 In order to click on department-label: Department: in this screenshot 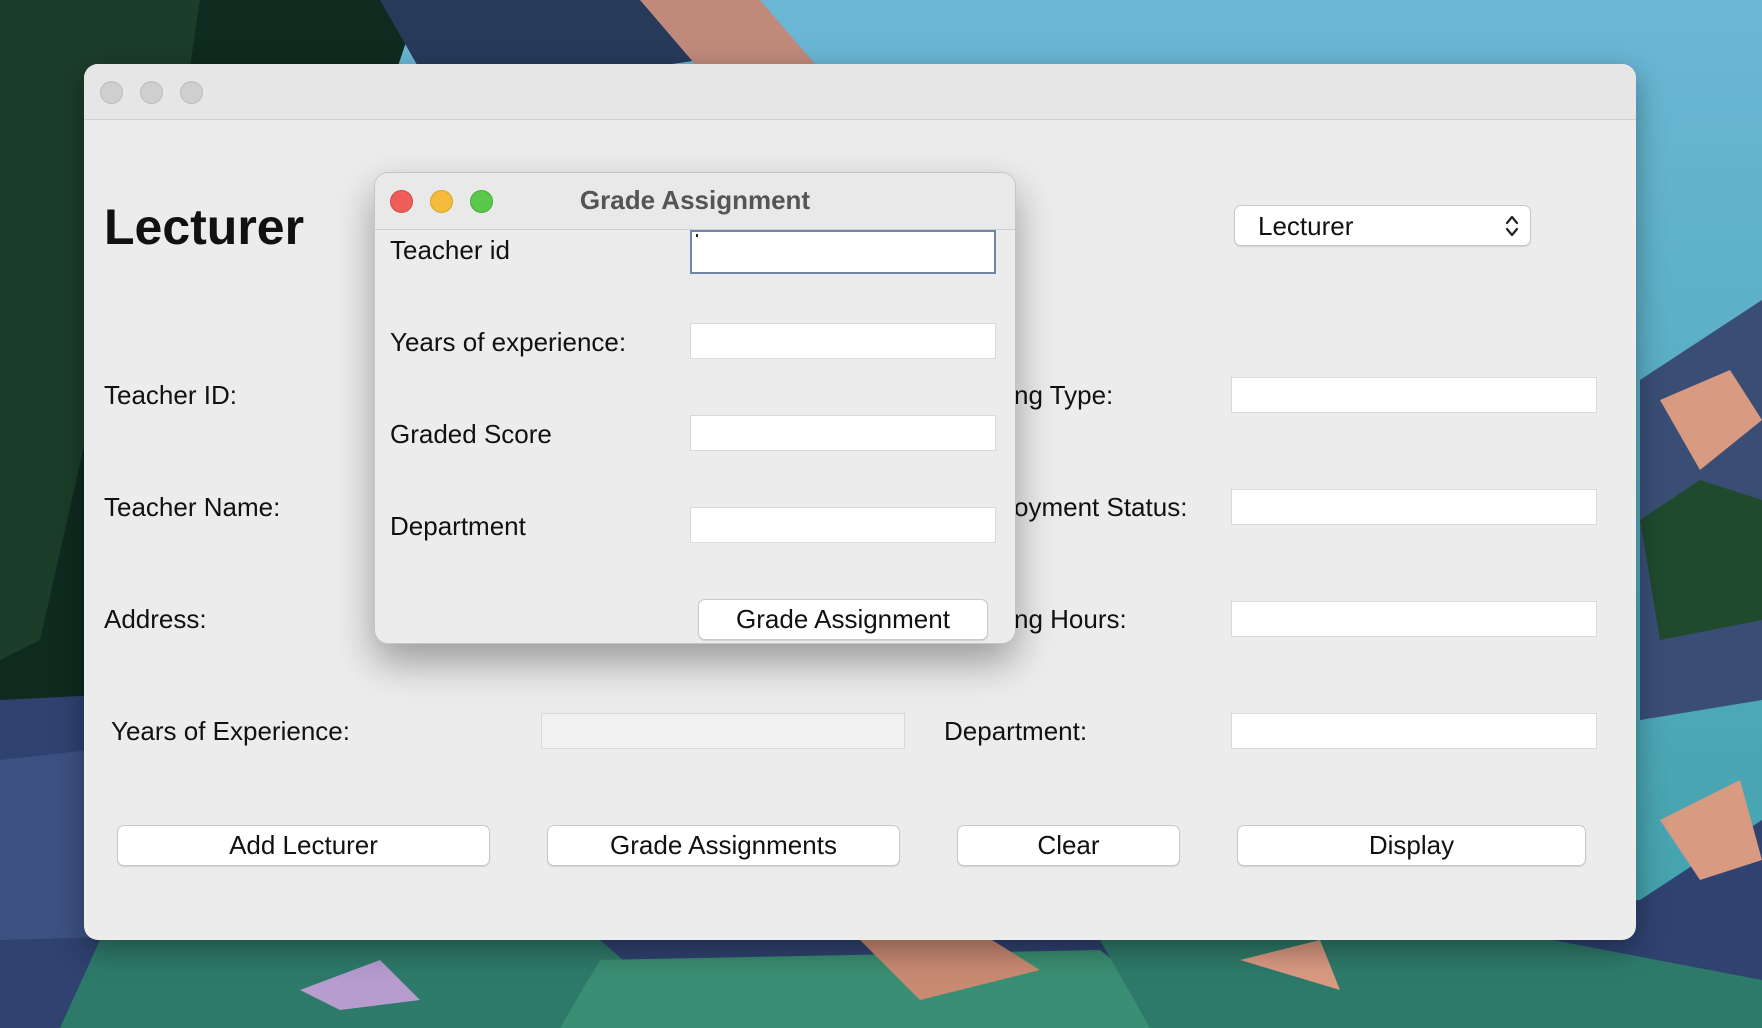, I will do `click(1016, 731)`.